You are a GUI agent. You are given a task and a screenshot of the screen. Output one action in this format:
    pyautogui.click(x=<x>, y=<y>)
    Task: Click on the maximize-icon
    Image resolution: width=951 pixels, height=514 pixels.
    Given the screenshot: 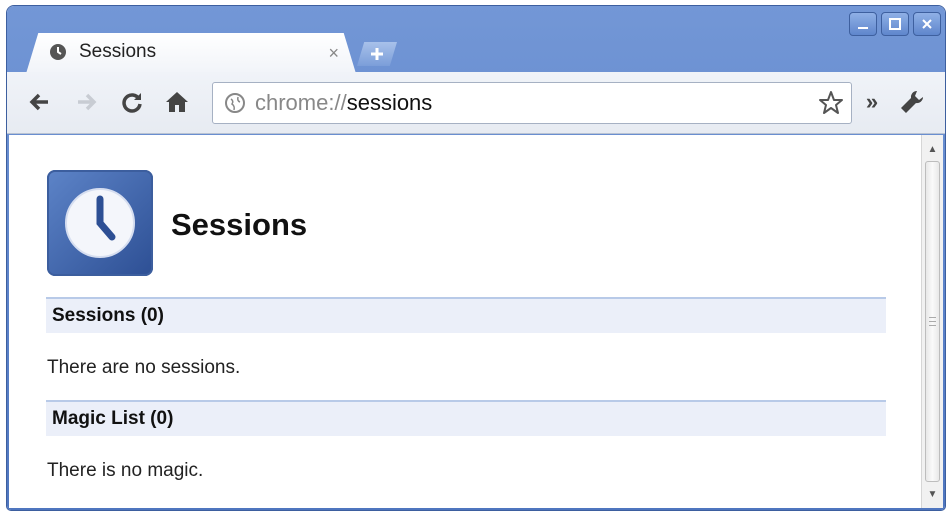 What is the action you would take?
    pyautogui.click(x=895, y=24)
    